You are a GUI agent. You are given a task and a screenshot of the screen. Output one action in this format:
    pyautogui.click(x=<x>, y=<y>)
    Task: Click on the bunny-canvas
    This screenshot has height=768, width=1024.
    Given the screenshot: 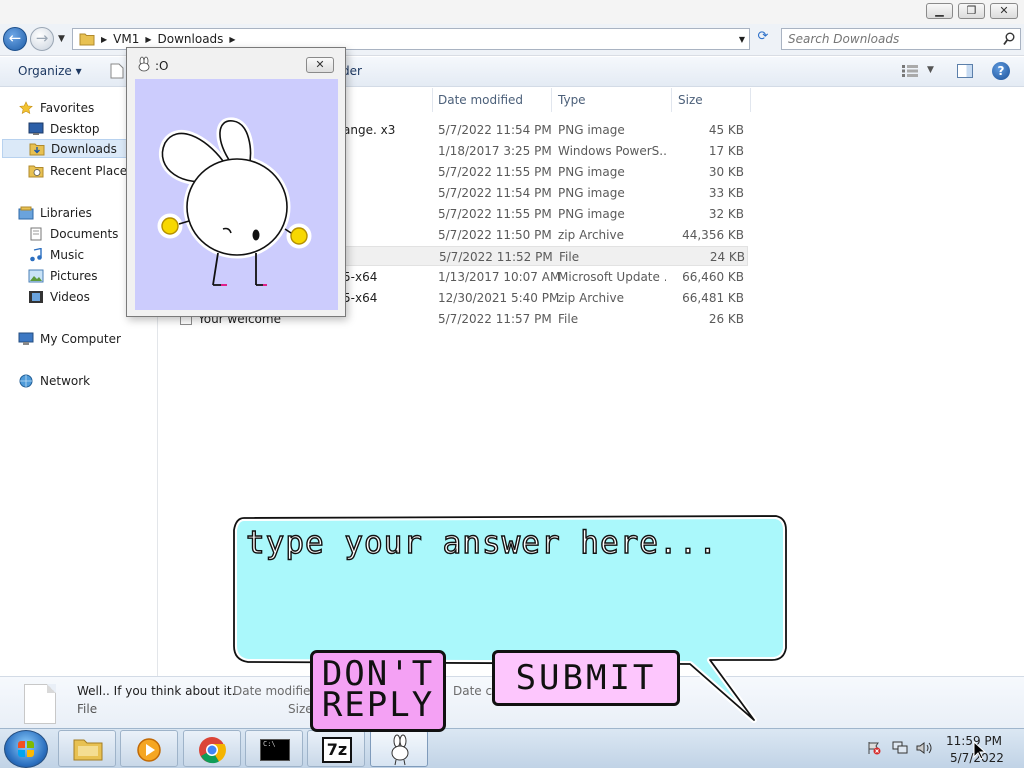 What is the action you would take?
    pyautogui.click(x=236, y=194)
    